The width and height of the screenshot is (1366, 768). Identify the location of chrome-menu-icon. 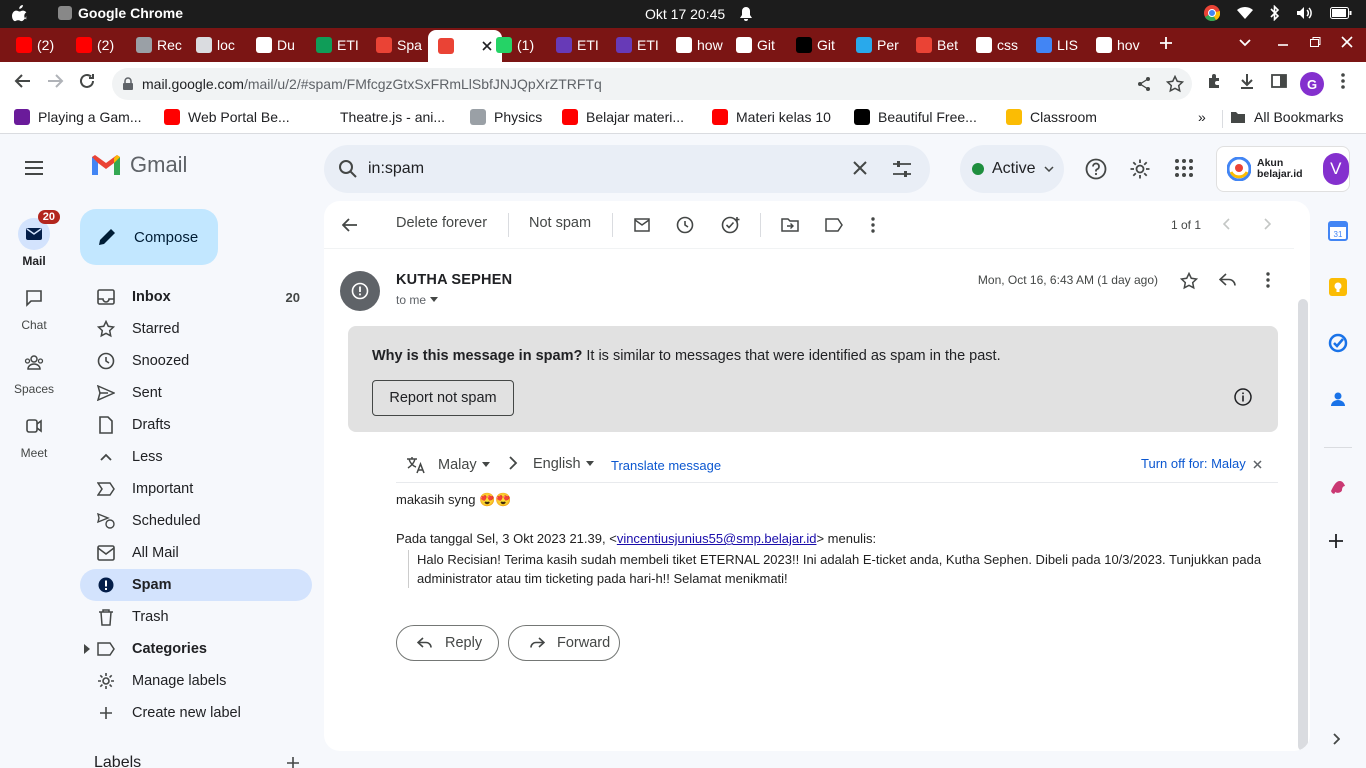
(1343, 81).